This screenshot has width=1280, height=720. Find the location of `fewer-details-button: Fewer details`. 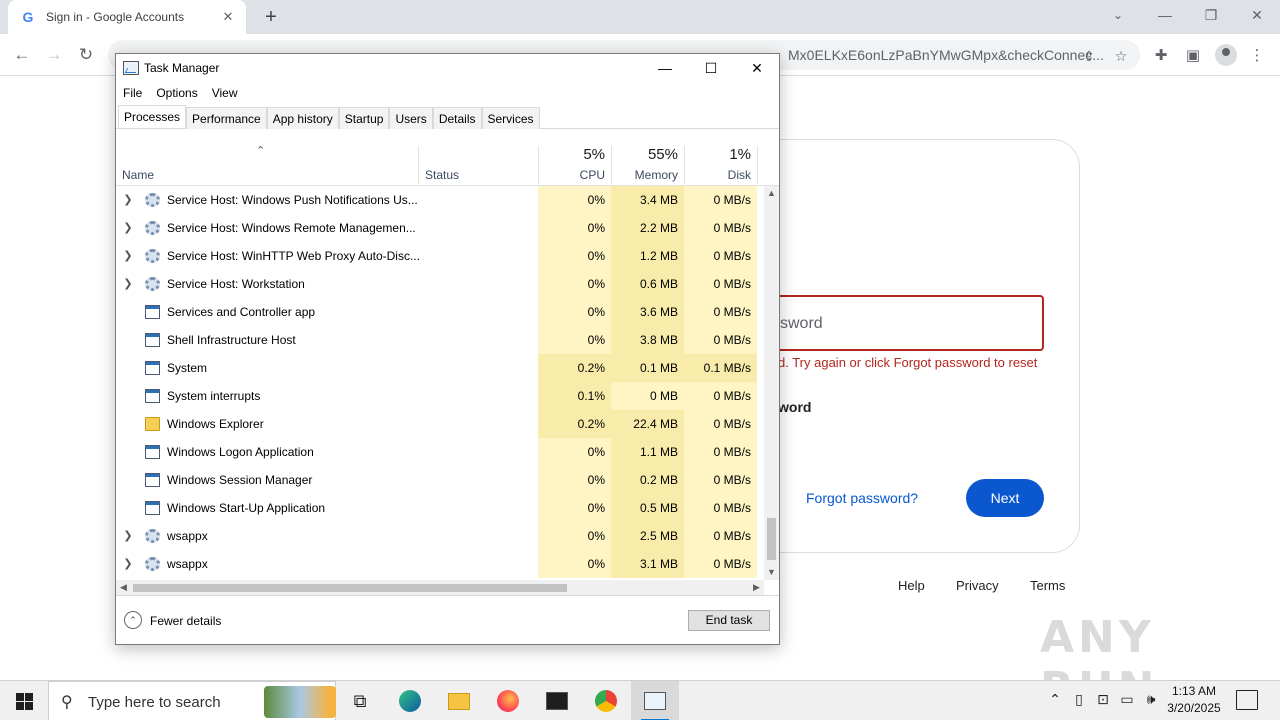

fewer-details-button: Fewer details is located at coordinates (185, 621).